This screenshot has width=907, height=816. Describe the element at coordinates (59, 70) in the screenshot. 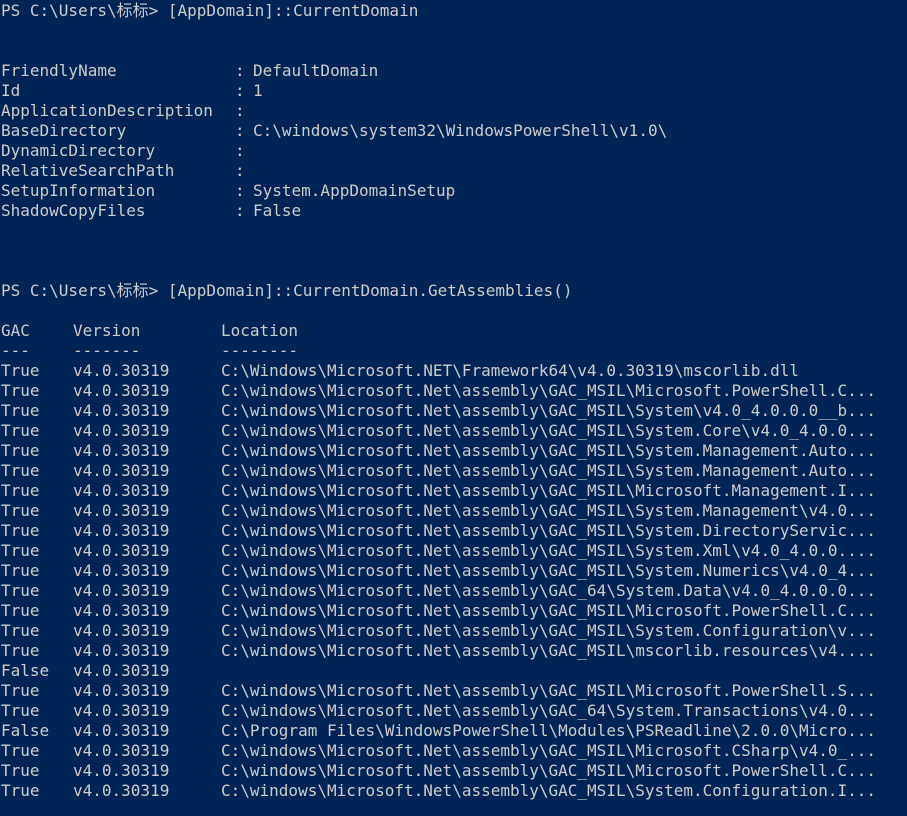

I see `property-name: FriendlyName` at that location.